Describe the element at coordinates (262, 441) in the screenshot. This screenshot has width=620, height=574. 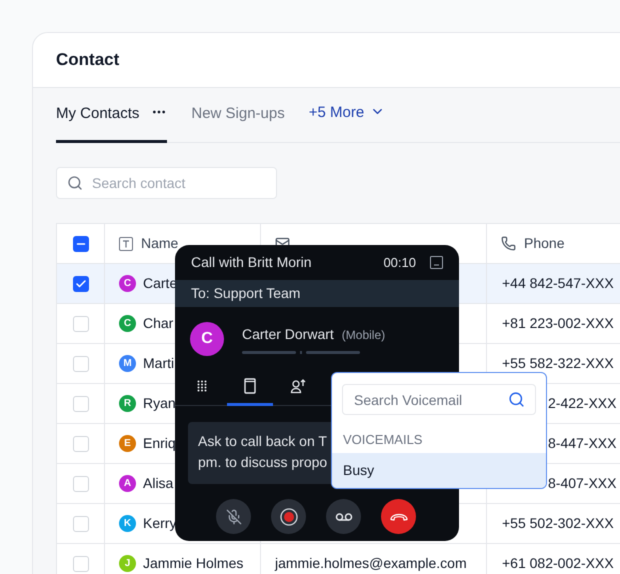
I see `note-text: Ask to call back on T` at that location.